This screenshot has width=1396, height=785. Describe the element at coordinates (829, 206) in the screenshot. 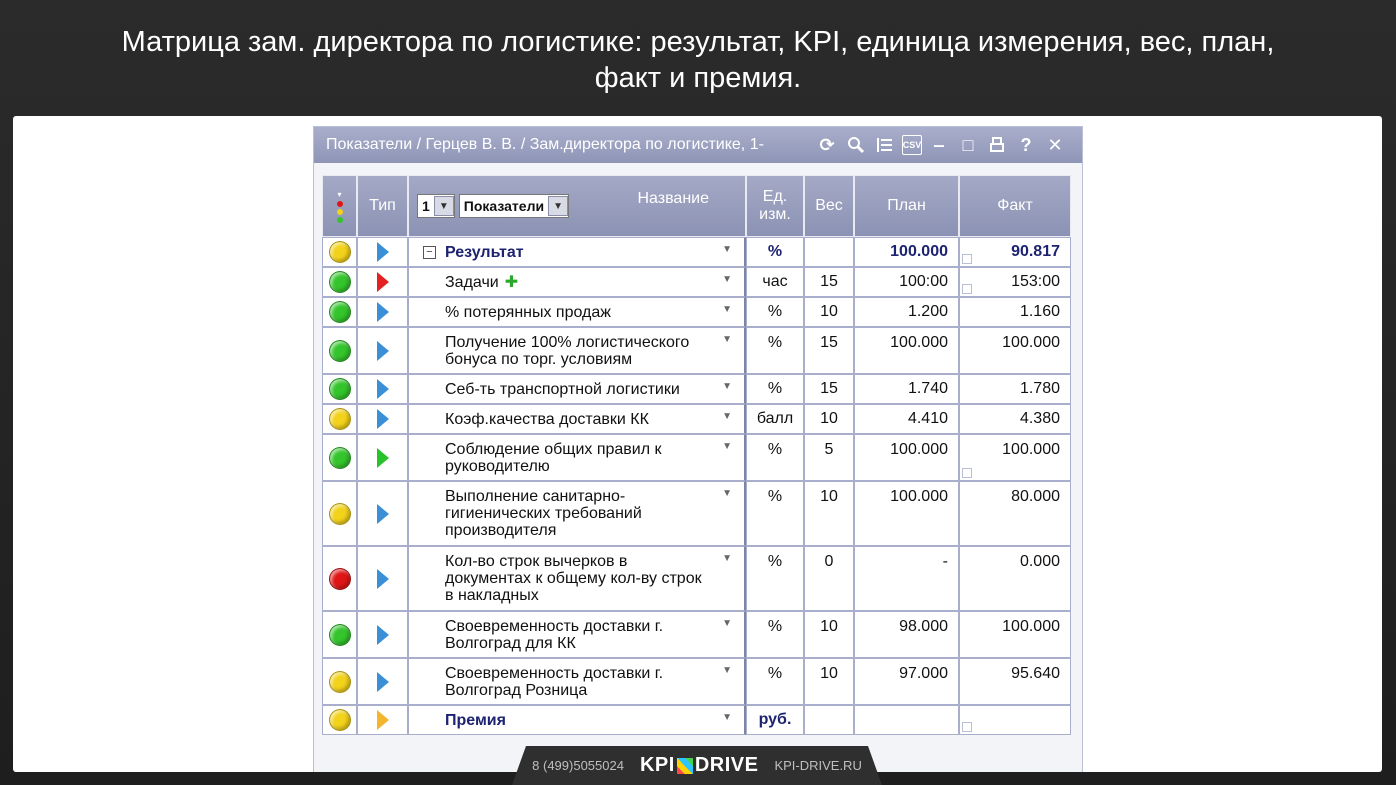

I see `header-weight: Вес` at that location.